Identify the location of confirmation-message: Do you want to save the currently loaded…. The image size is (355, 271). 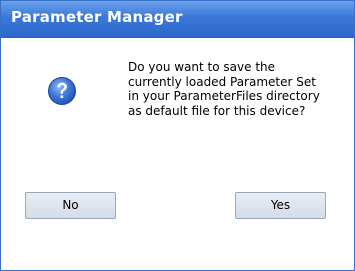
(224, 89).